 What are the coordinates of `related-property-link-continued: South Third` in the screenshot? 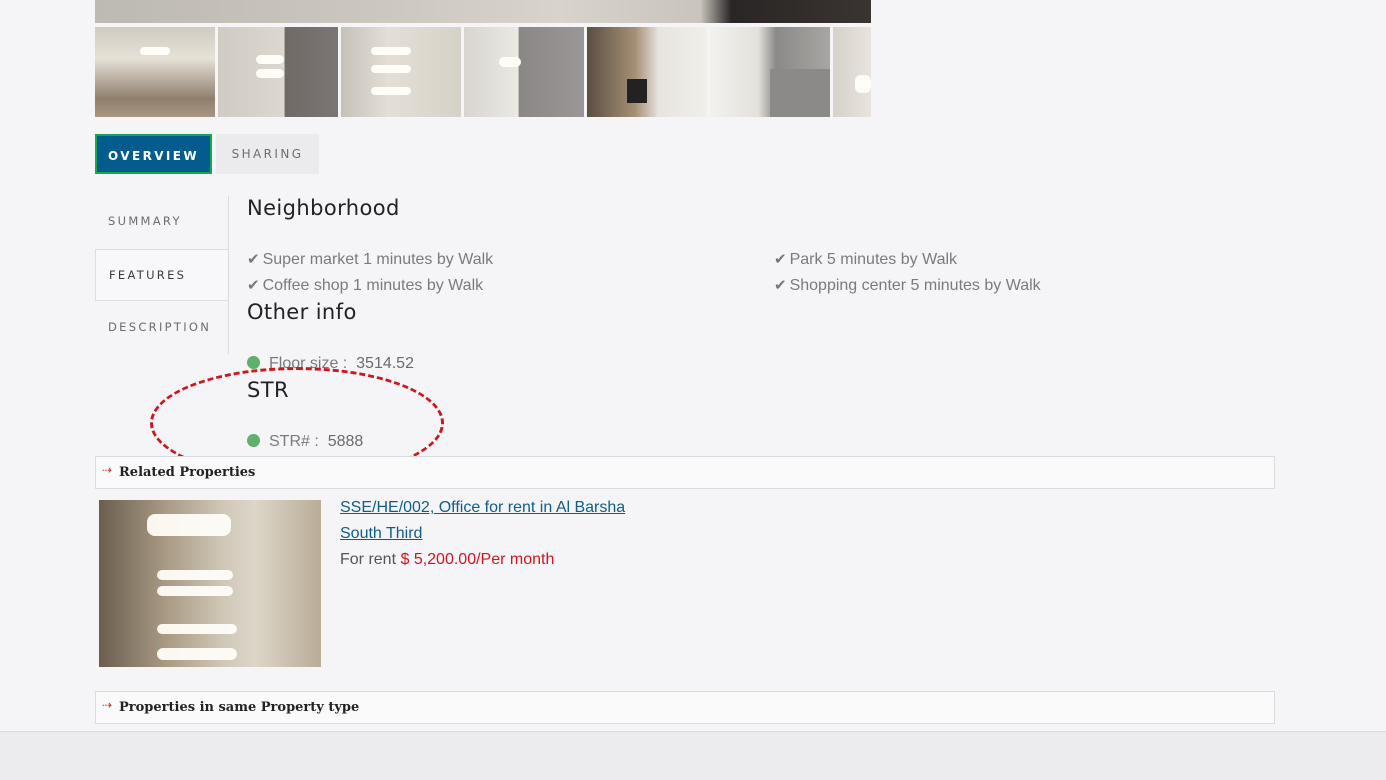 It's located at (381, 534).